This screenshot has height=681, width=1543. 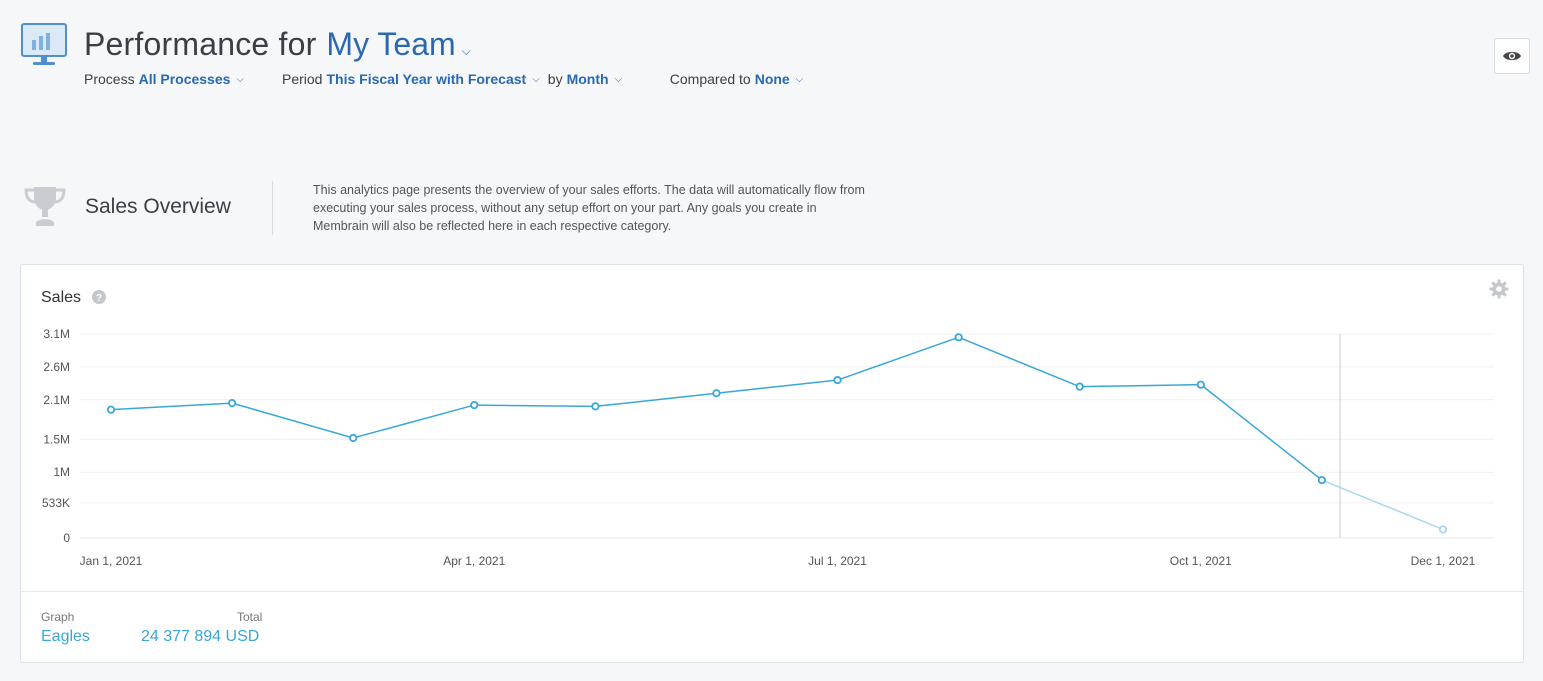 What do you see at coordinates (250, 617) in the screenshot?
I see `legend-total-header: Total` at bounding box center [250, 617].